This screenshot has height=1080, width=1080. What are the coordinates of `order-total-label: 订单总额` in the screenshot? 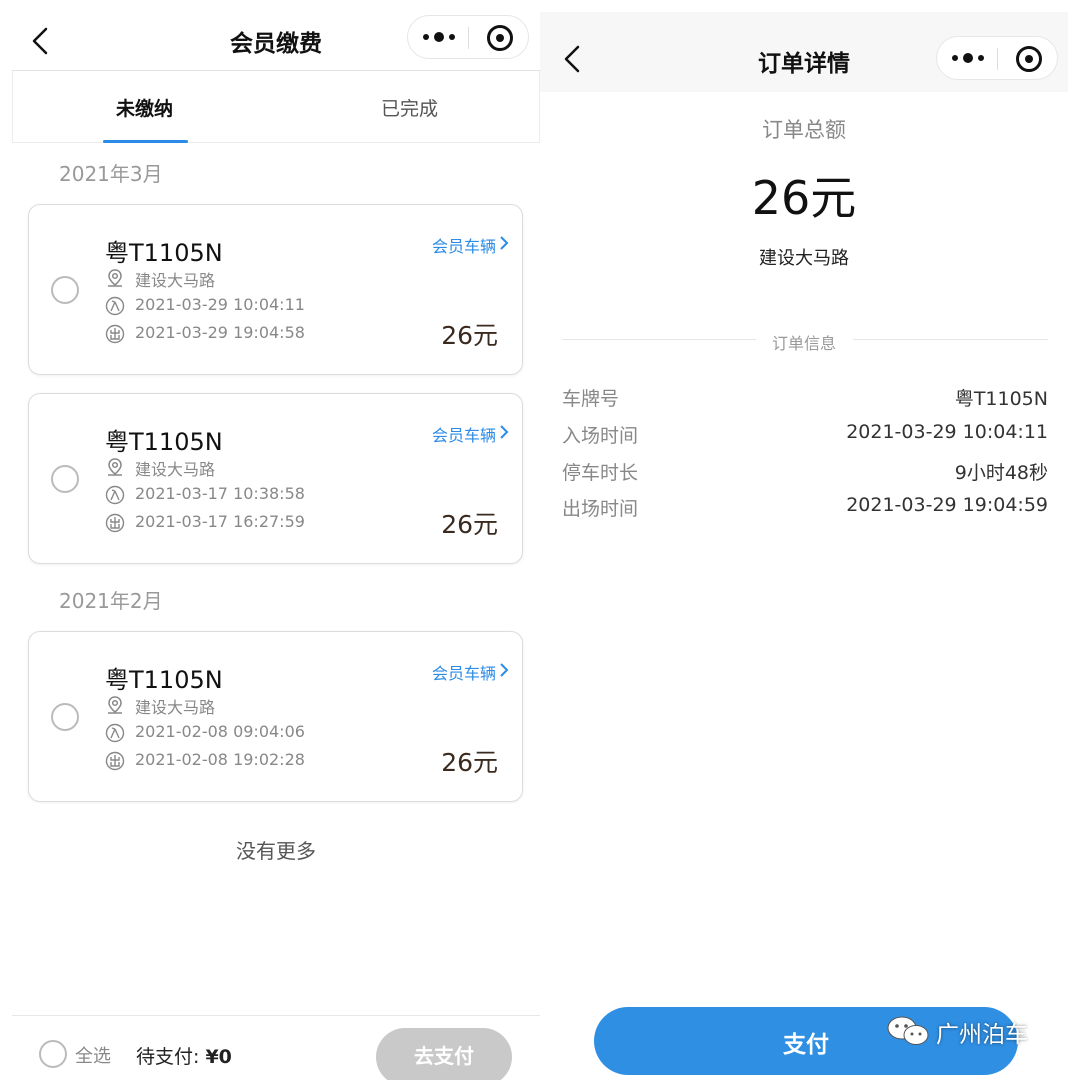 It's located at (804, 130).